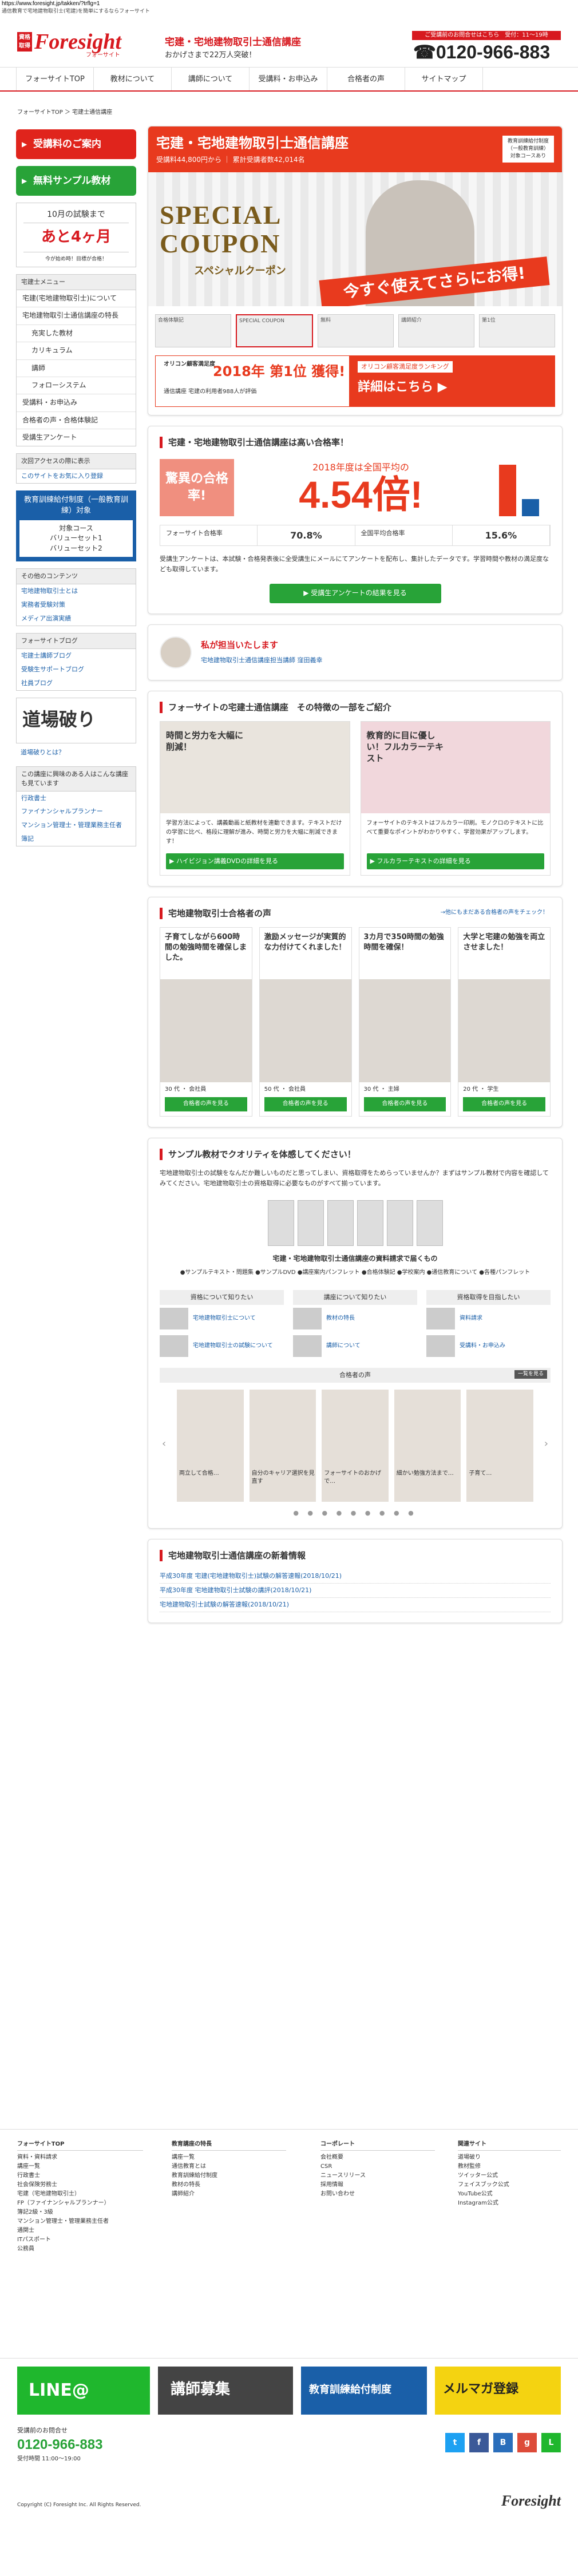  I want to click on nav-item: フォーサイトTOP, so click(55, 79).